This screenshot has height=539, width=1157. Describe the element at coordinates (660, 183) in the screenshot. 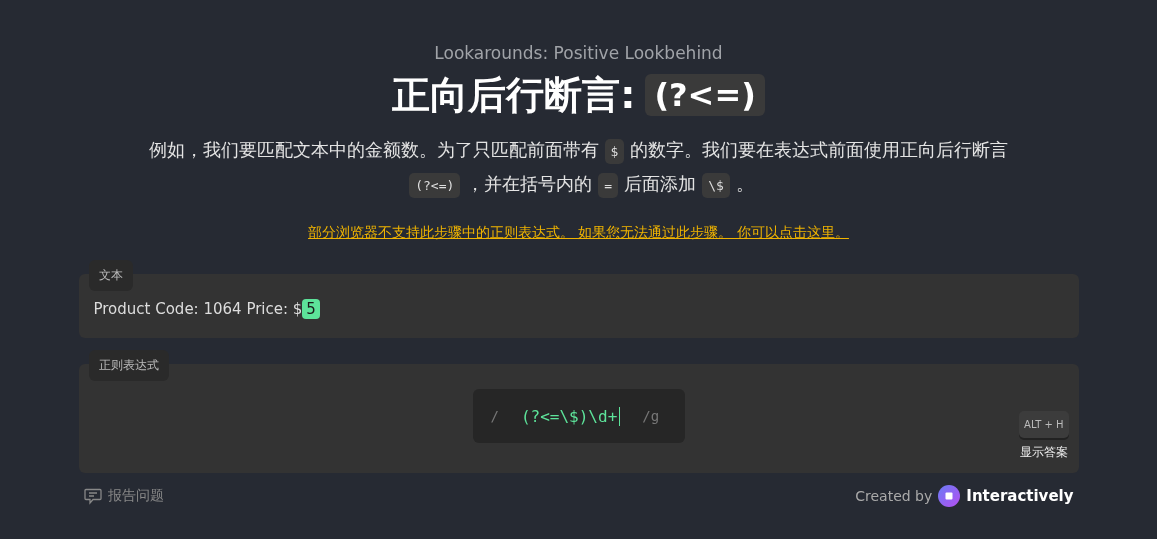

I see `description-text: 后面添加` at that location.